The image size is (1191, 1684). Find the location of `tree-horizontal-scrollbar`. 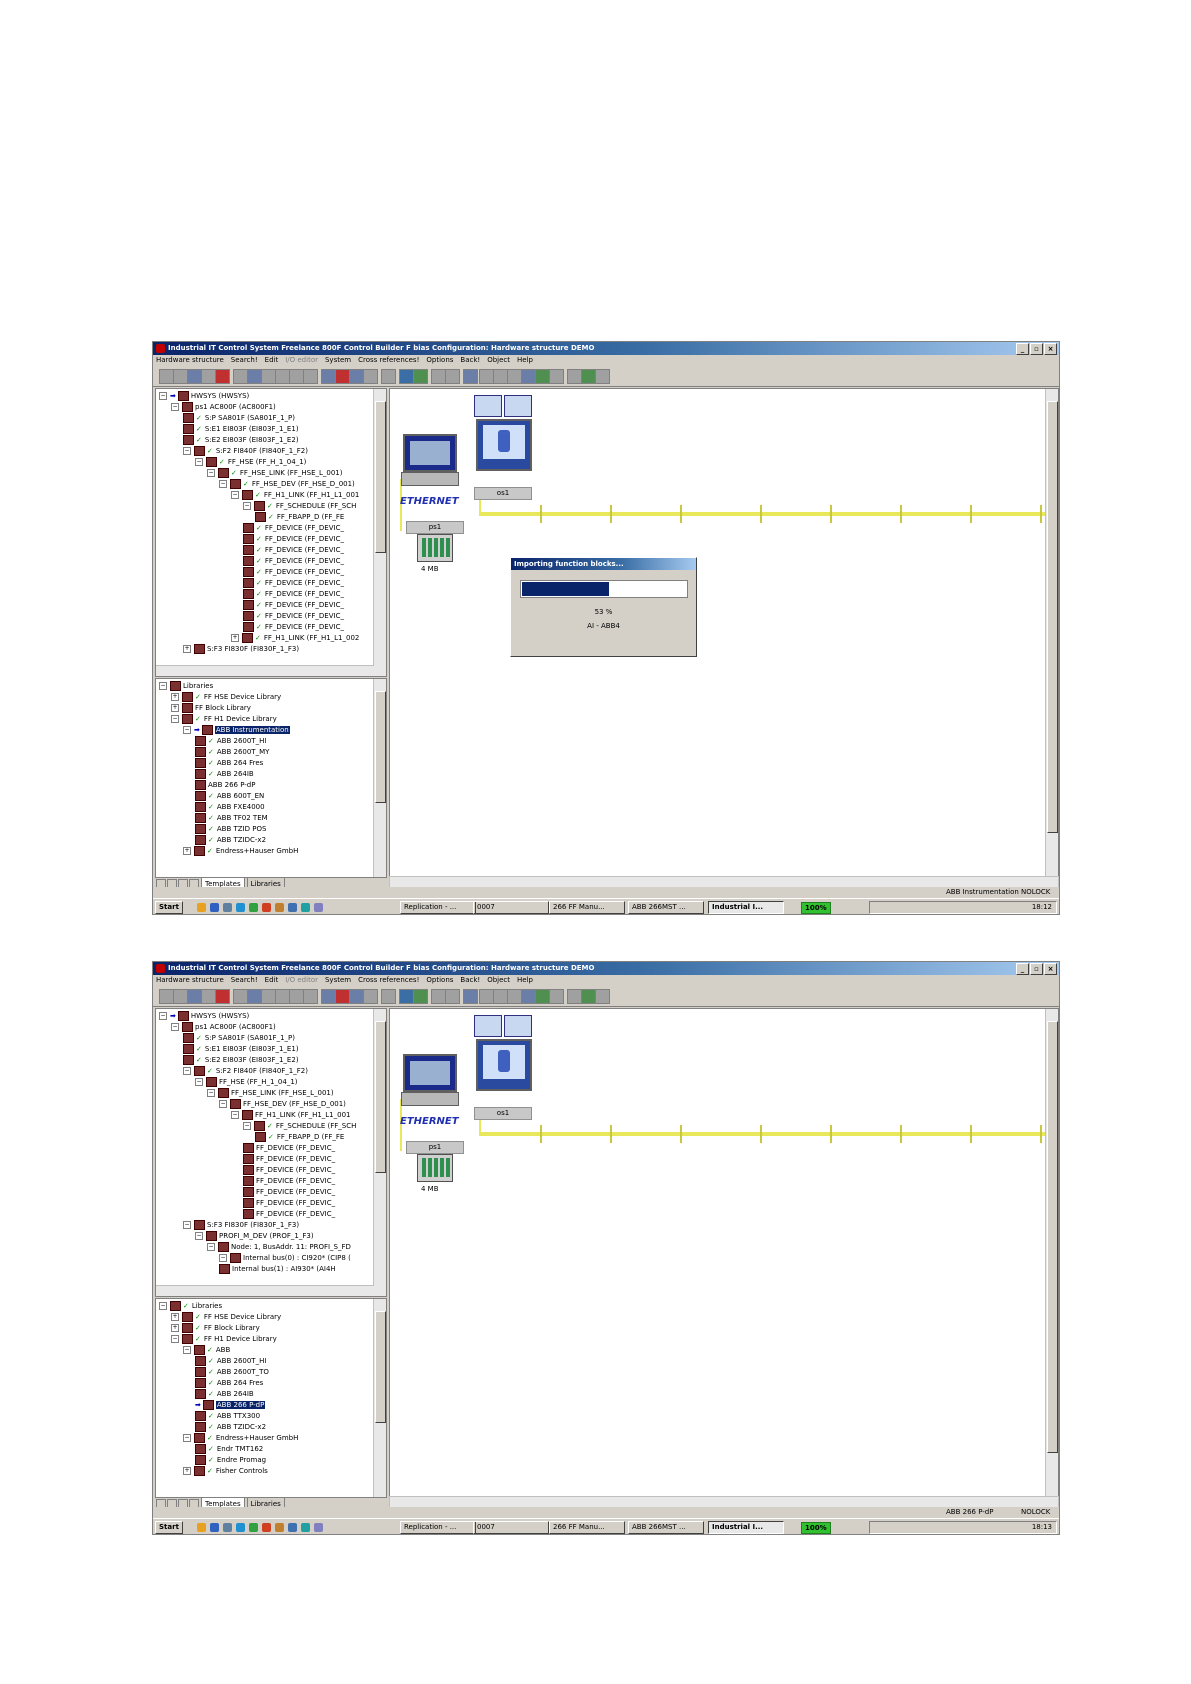

tree-horizontal-scrollbar is located at coordinates (265, 1290).